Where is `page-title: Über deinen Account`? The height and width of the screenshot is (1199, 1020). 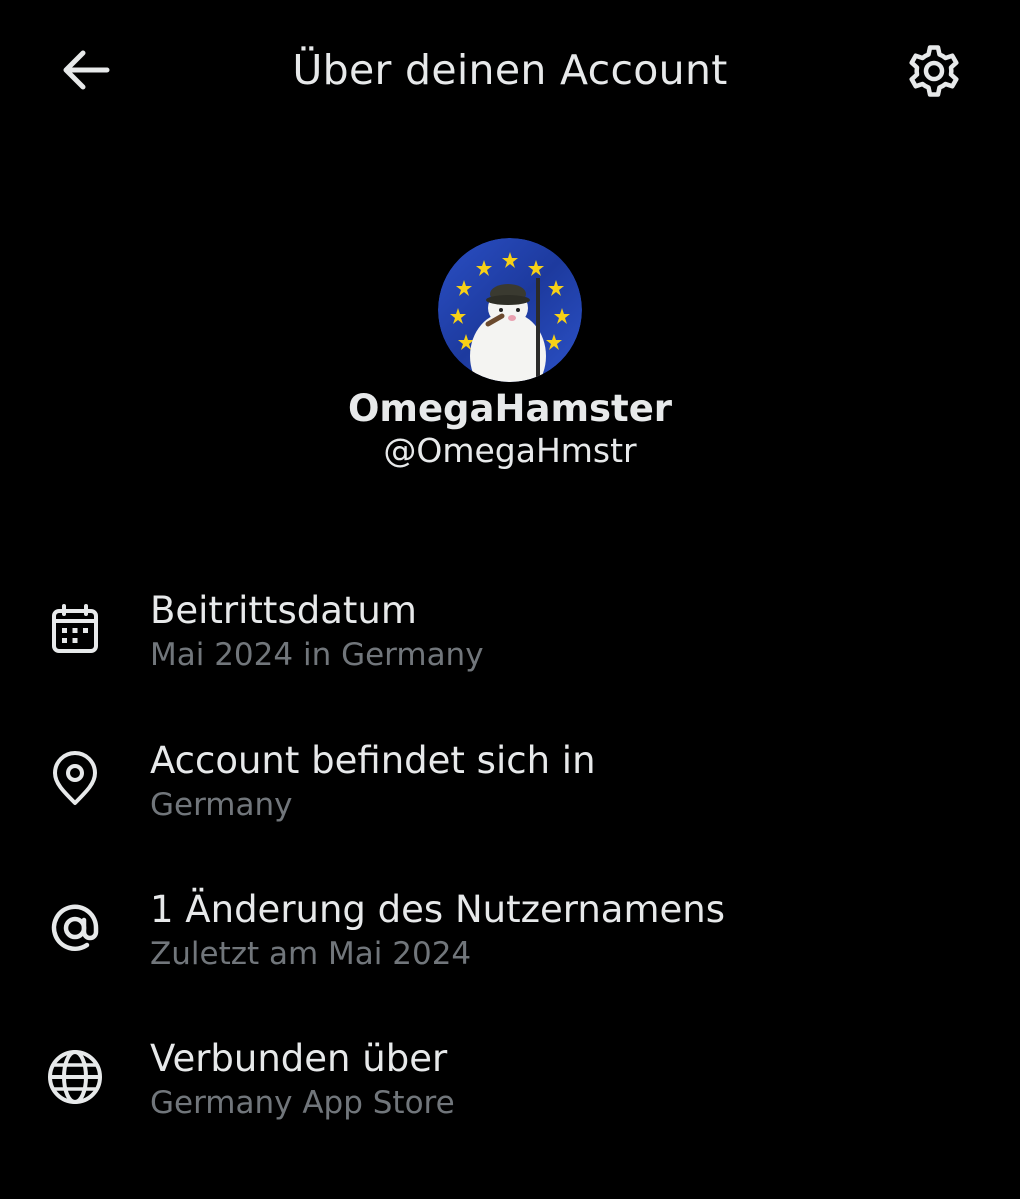
page-title: Über deinen Account is located at coordinates (510, 70).